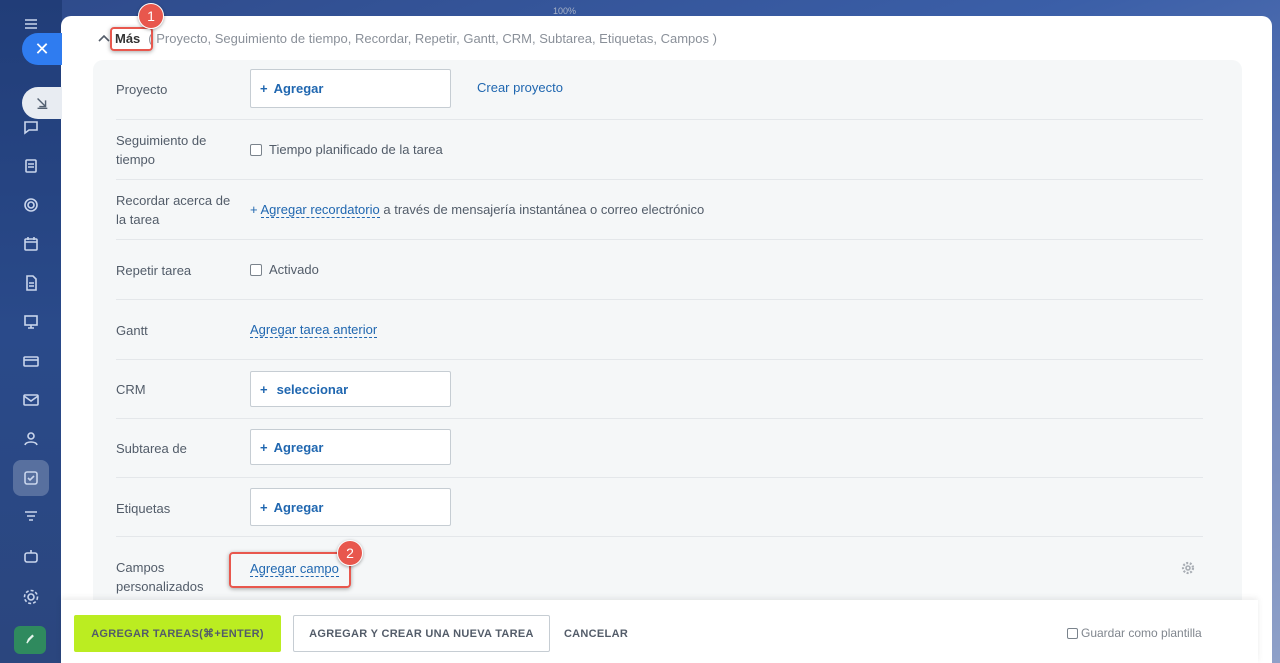  I want to click on rocket-icon, so click(30, 640).